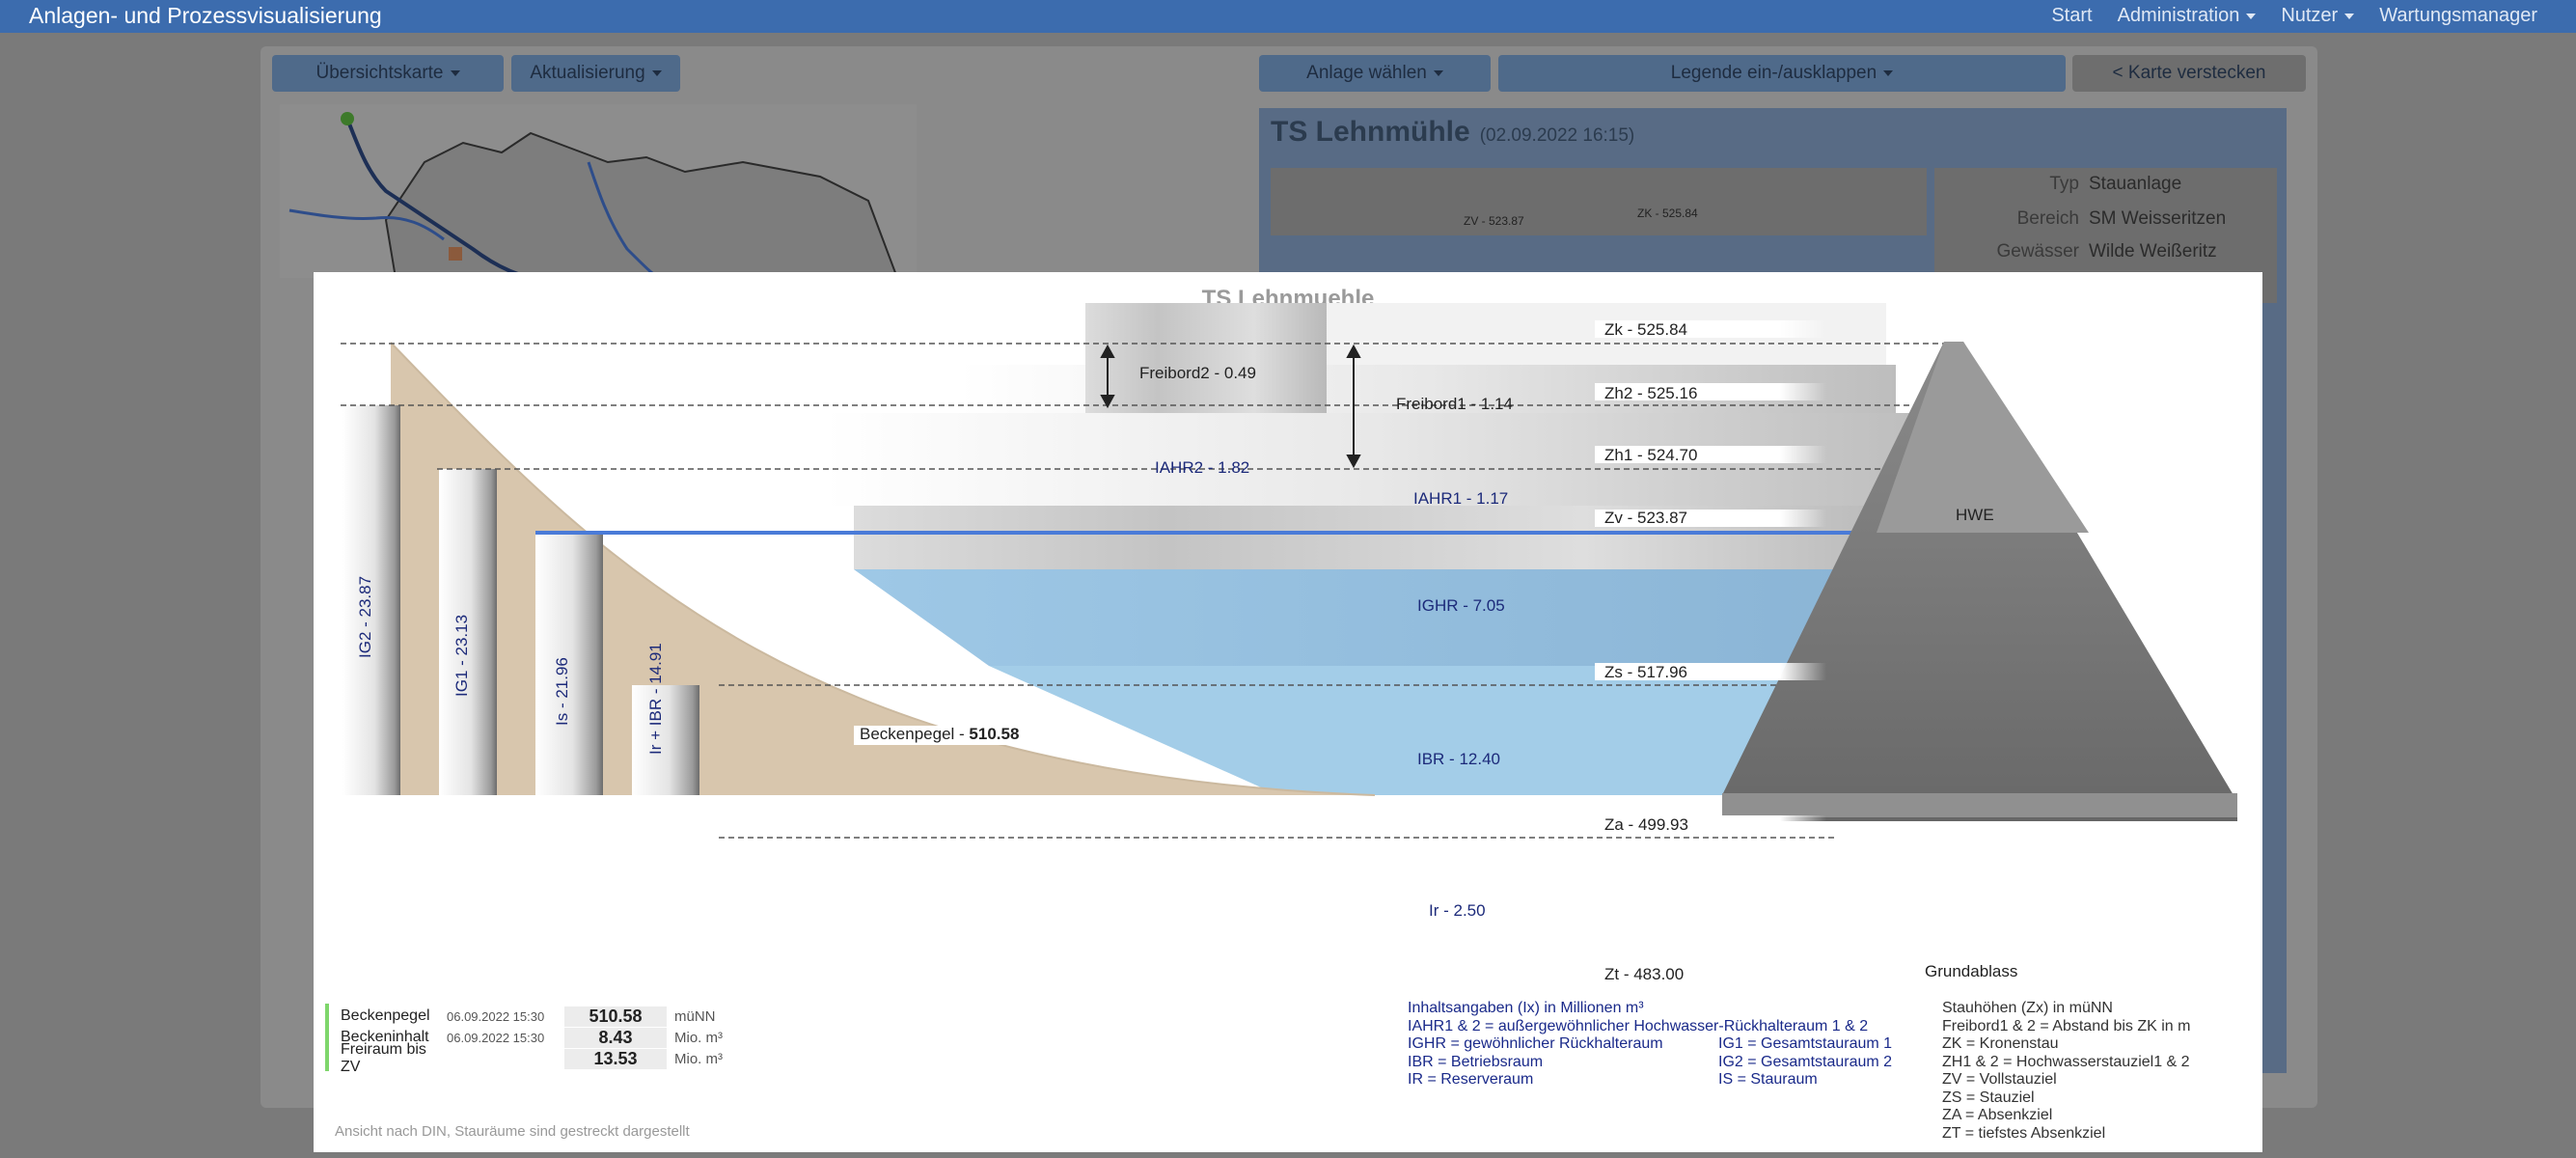 Image resolution: width=2576 pixels, height=1158 pixels. I want to click on stat-value: 510.58, so click(616, 1016).